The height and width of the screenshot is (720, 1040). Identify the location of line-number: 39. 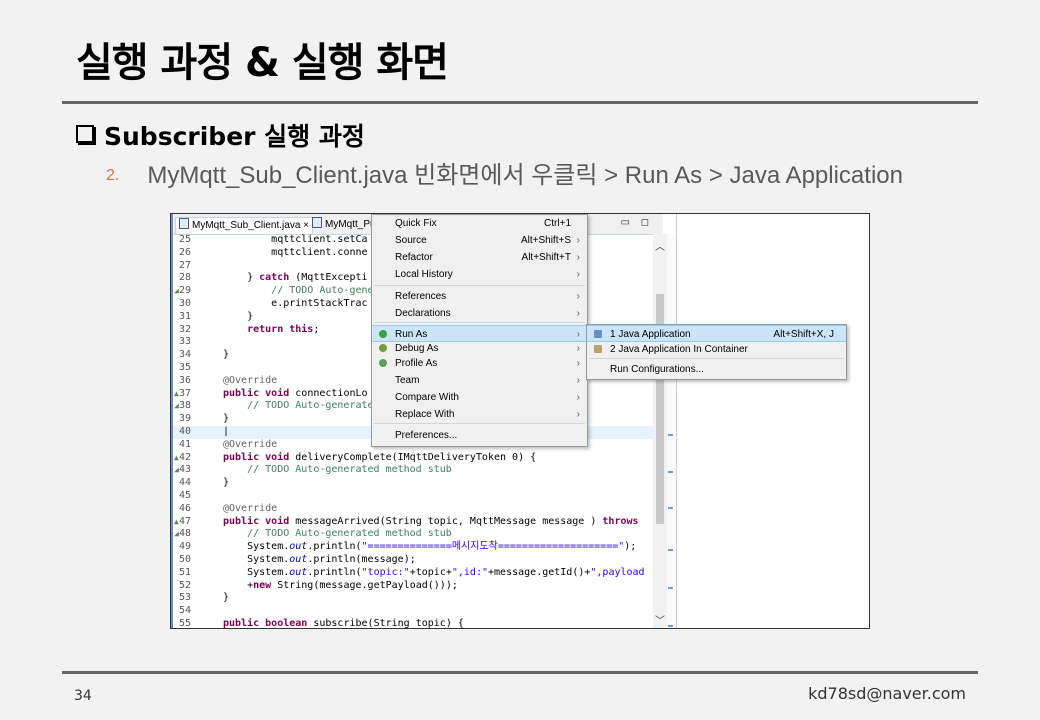
(185, 419).